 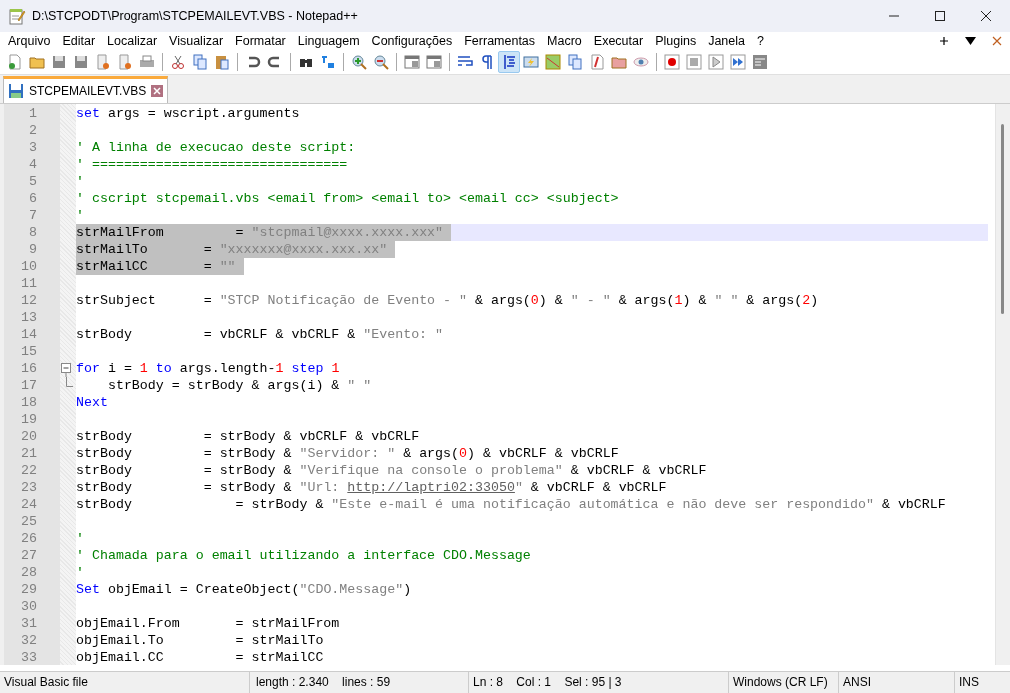 I want to click on line-number: 3, so click(x=33, y=147).